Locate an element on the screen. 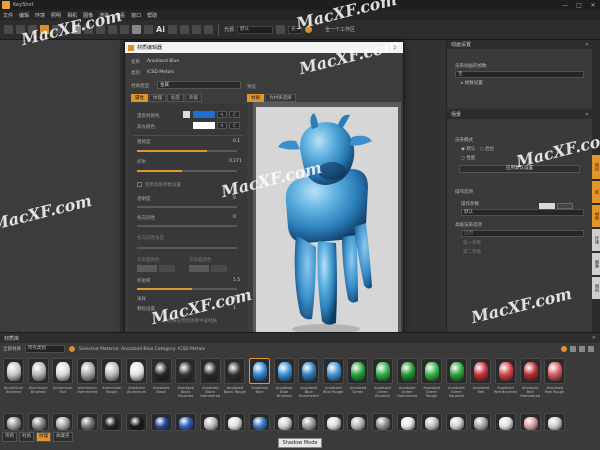 The height and width of the screenshot is (450, 600). name-value: Anodized Blue is located at coordinates (163, 61).